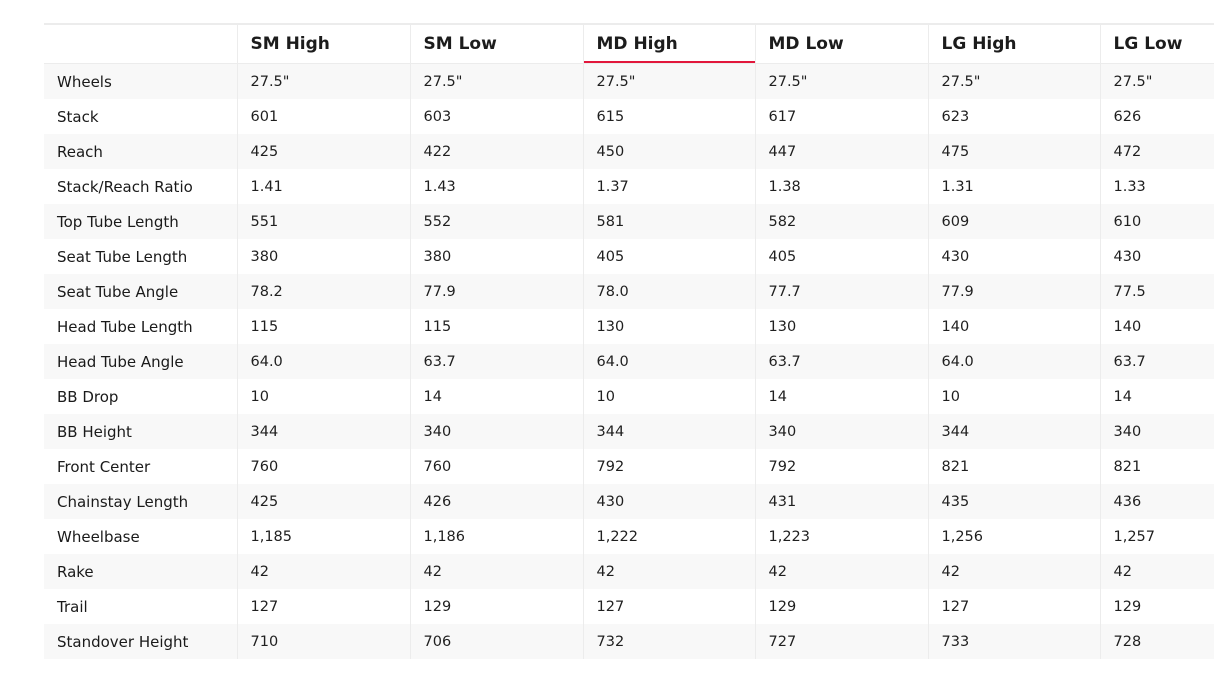 The height and width of the screenshot is (683, 1214). Describe the element at coordinates (1156, 116) in the screenshot. I see `table-cell: 626` at that location.